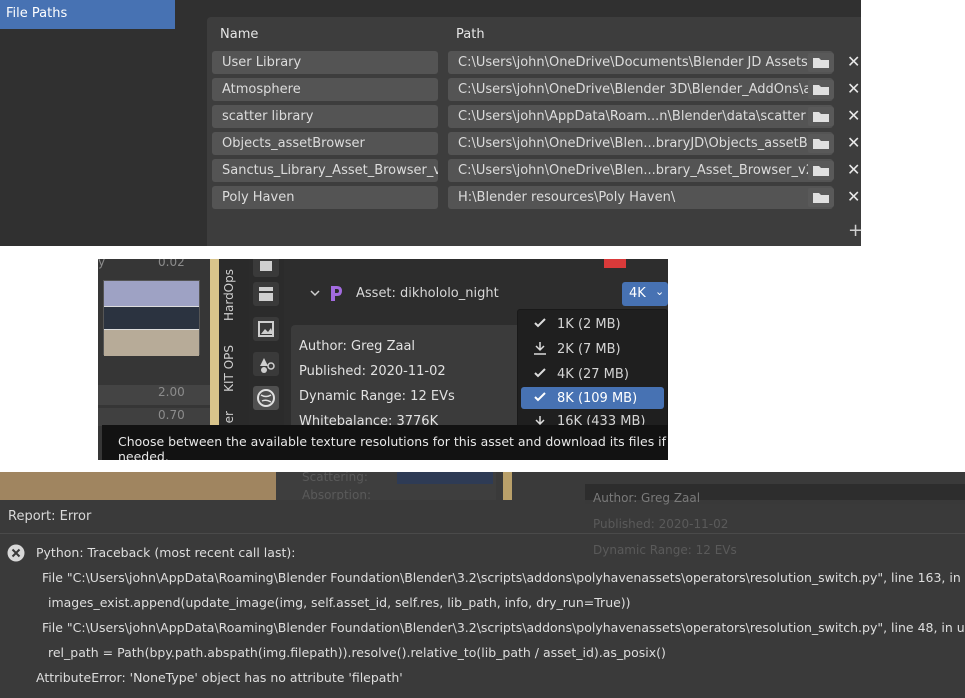  I want to click on tab-partial: er, so click(229, 417).